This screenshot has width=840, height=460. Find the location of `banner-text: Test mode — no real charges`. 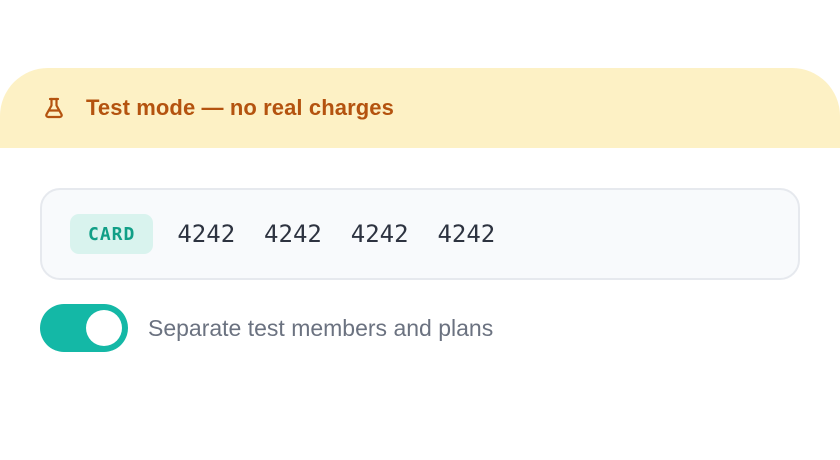

banner-text: Test mode — no real charges is located at coordinates (240, 107).